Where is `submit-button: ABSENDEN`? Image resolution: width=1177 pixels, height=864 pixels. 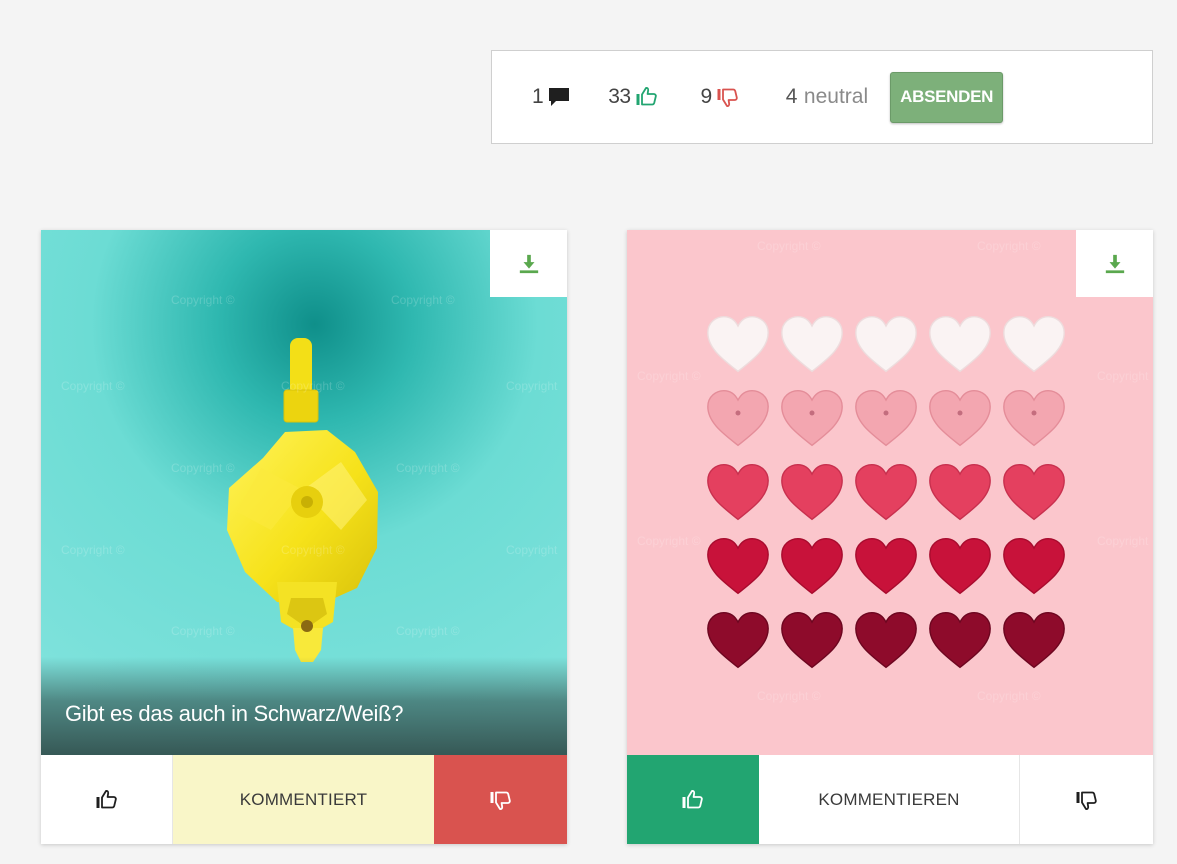
submit-button: ABSENDEN is located at coordinates (947, 97).